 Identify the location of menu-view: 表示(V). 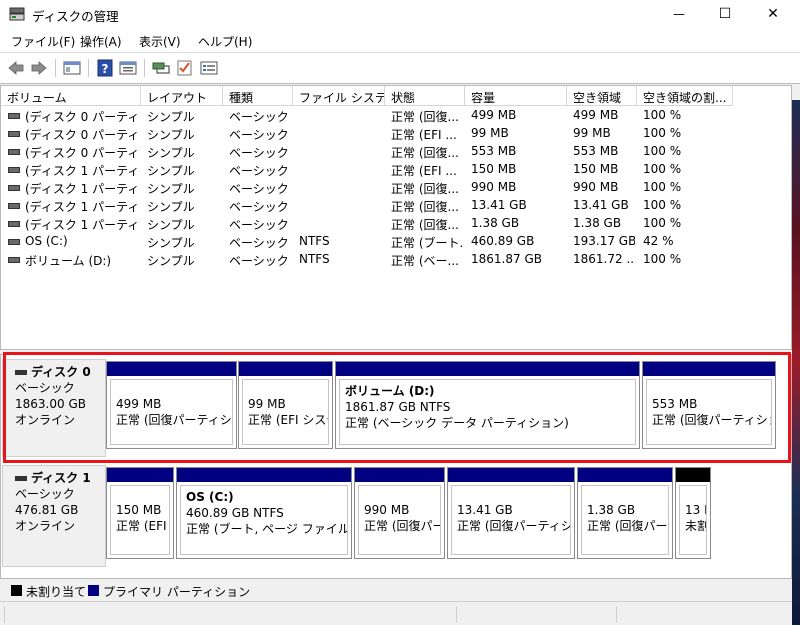
(160, 41).